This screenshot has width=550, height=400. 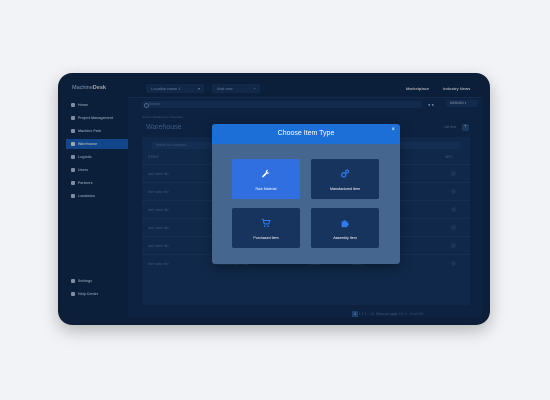 What do you see at coordinates (266, 238) in the screenshot?
I see `option-label: Purchased Item` at bounding box center [266, 238].